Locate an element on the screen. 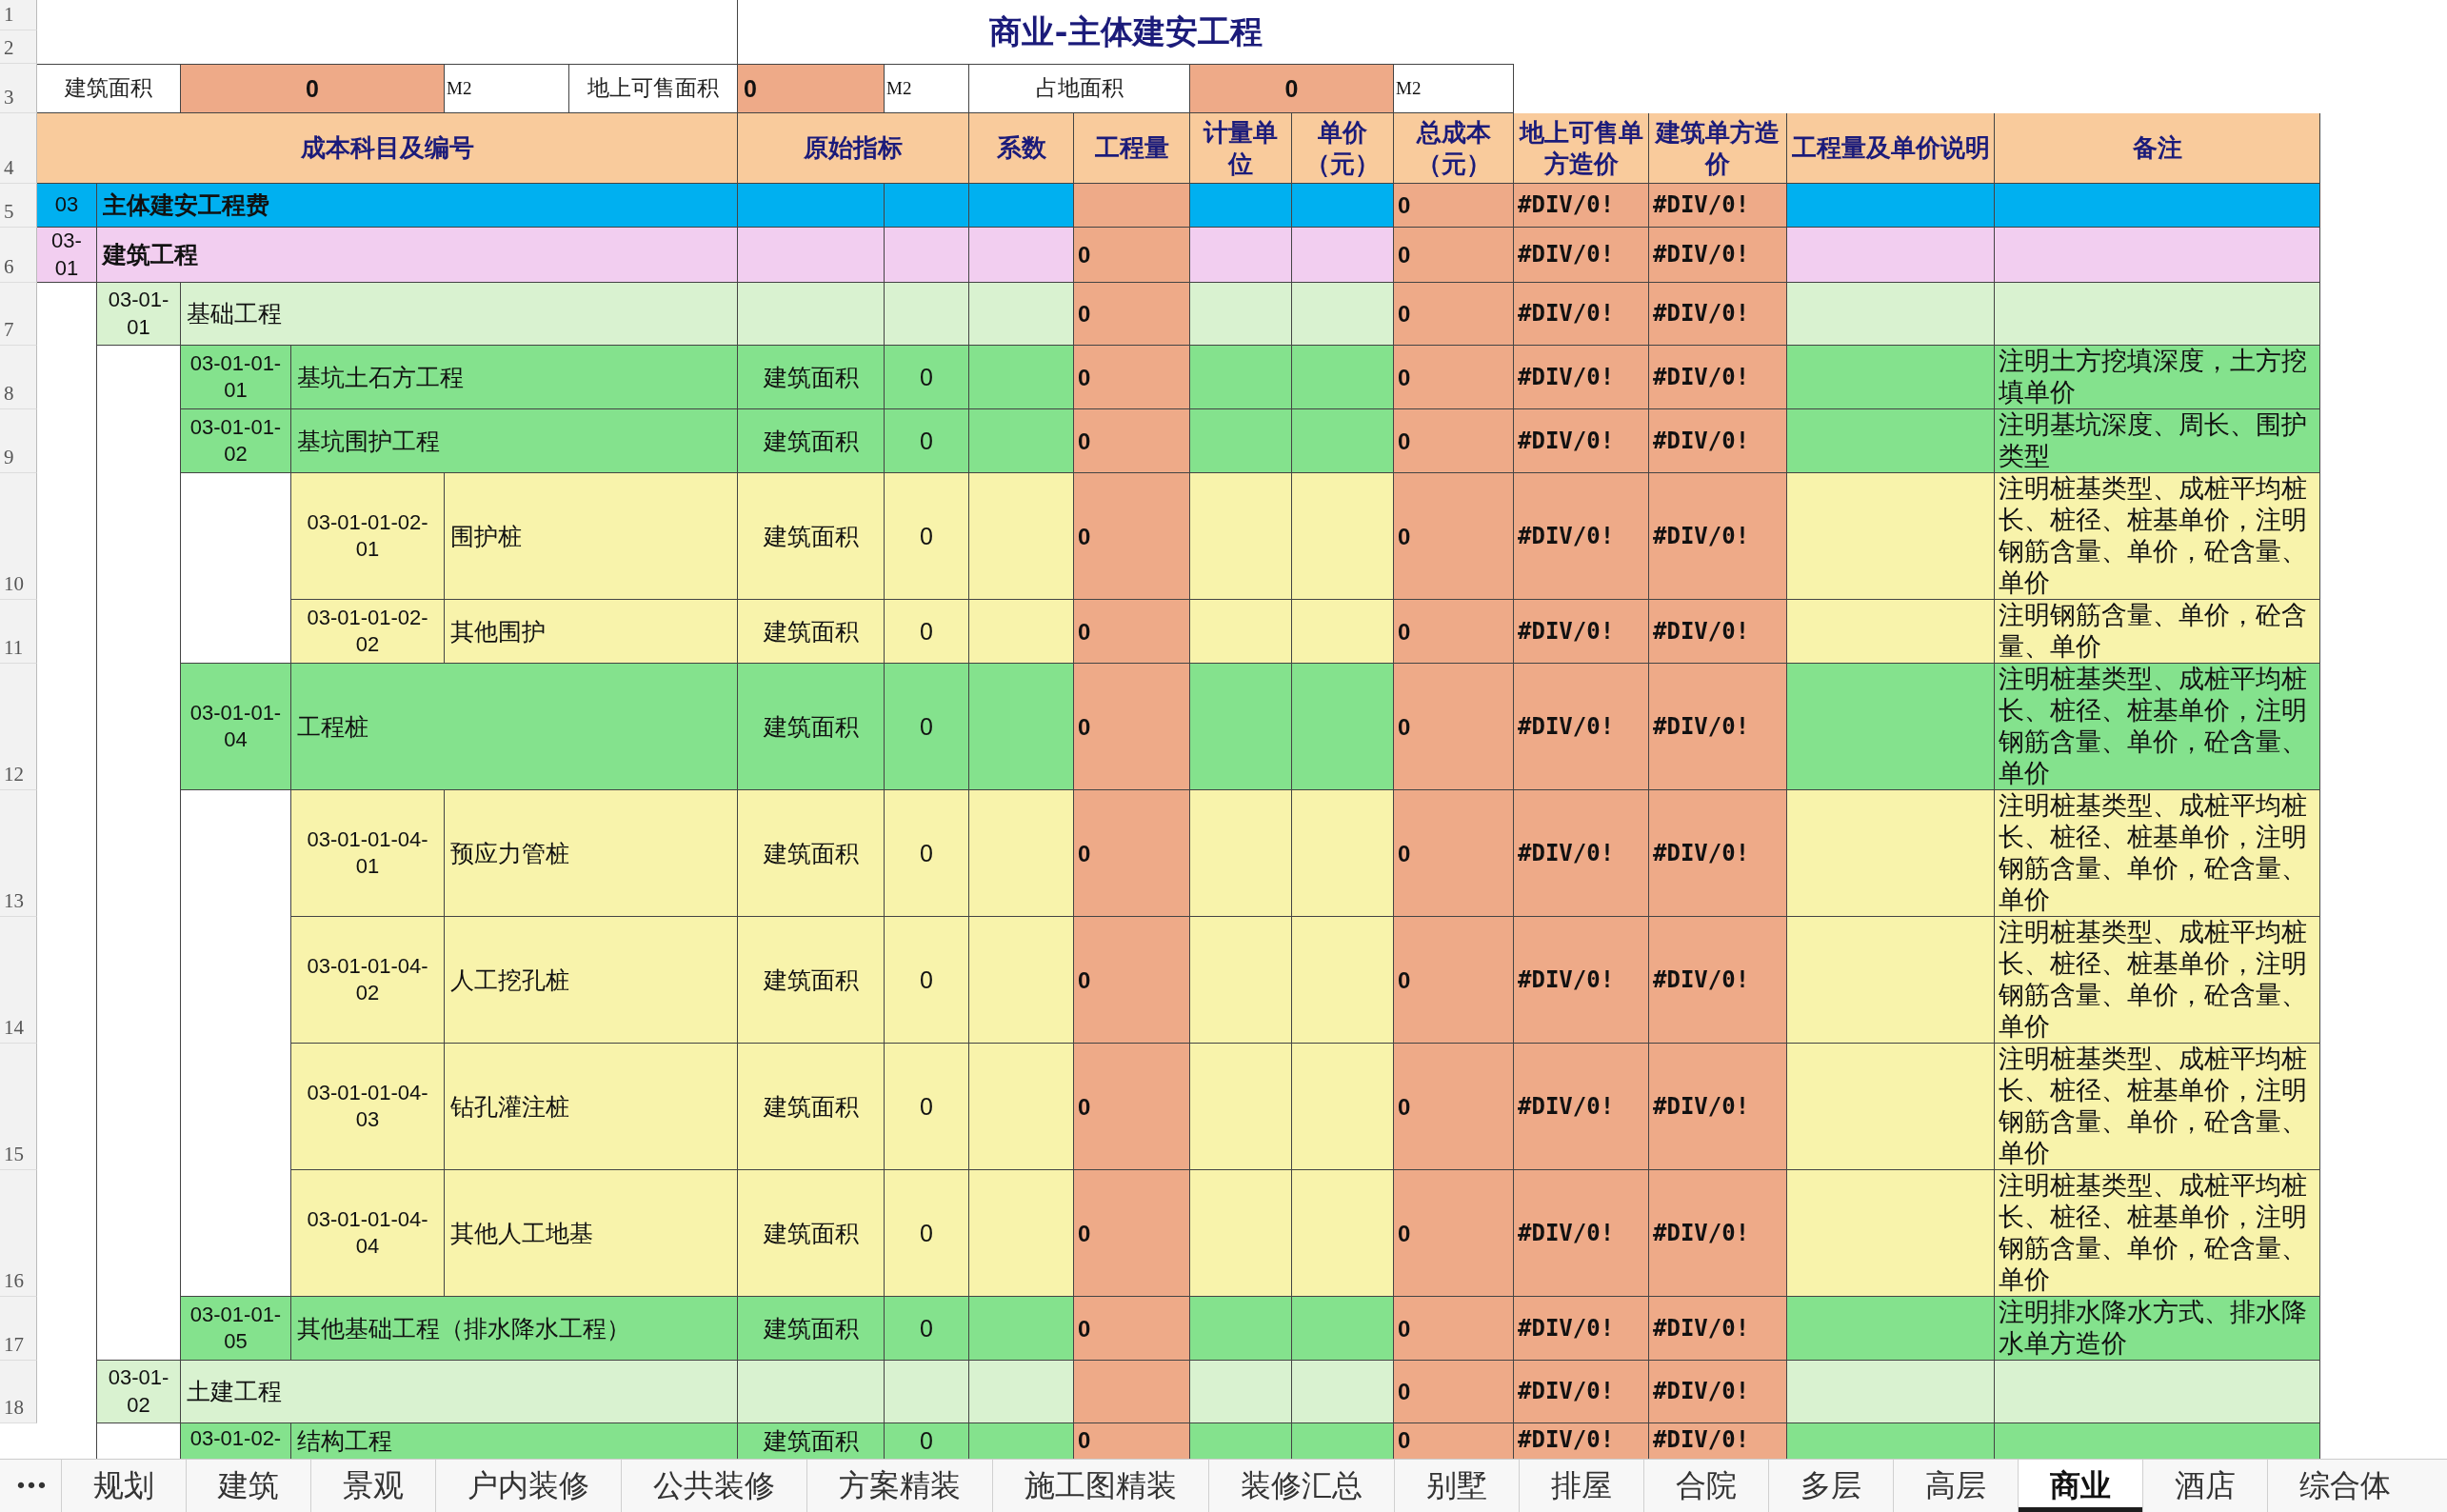 The height and width of the screenshot is (1512, 2447). row-number: 6 is located at coordinates (18, 256).